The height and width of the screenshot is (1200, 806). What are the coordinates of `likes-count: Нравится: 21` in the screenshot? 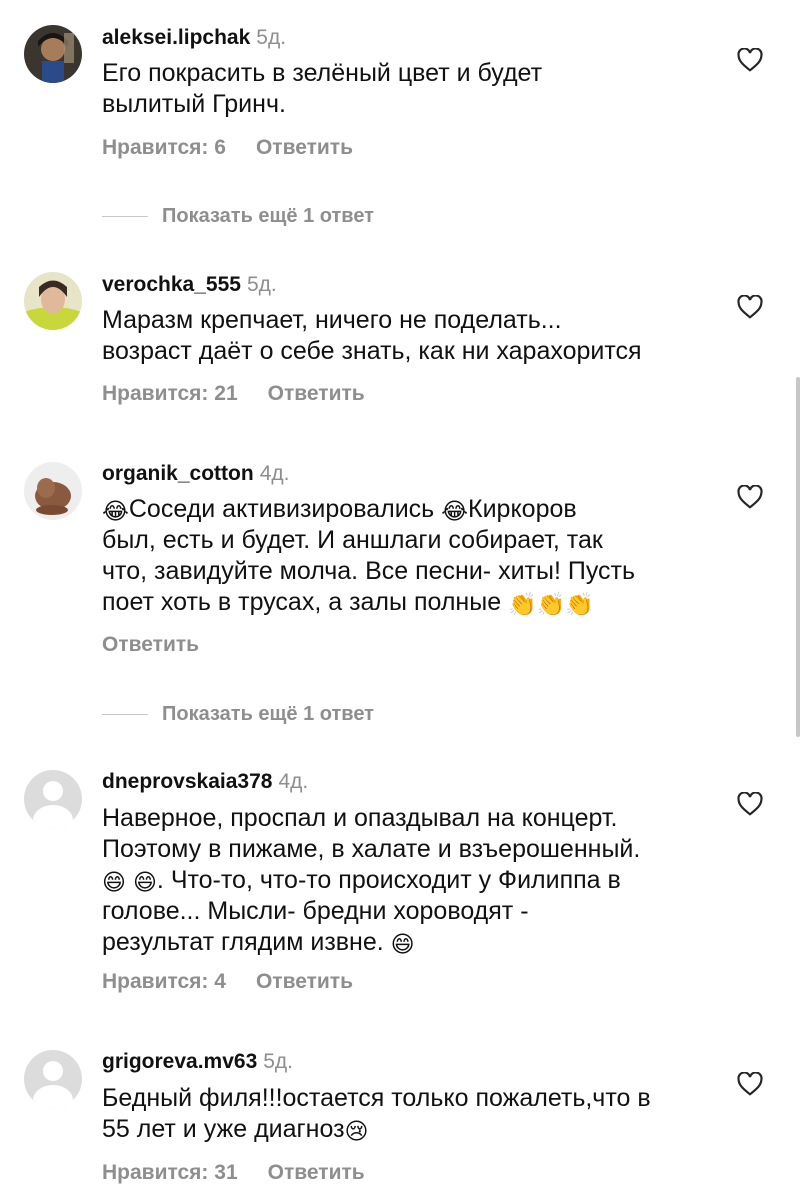 It's located at (170, 393).